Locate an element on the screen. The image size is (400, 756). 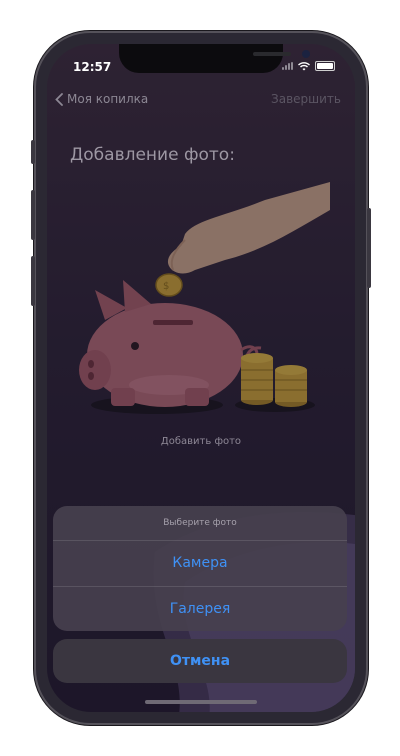
battery-icon is located at coordinates (325, 66).